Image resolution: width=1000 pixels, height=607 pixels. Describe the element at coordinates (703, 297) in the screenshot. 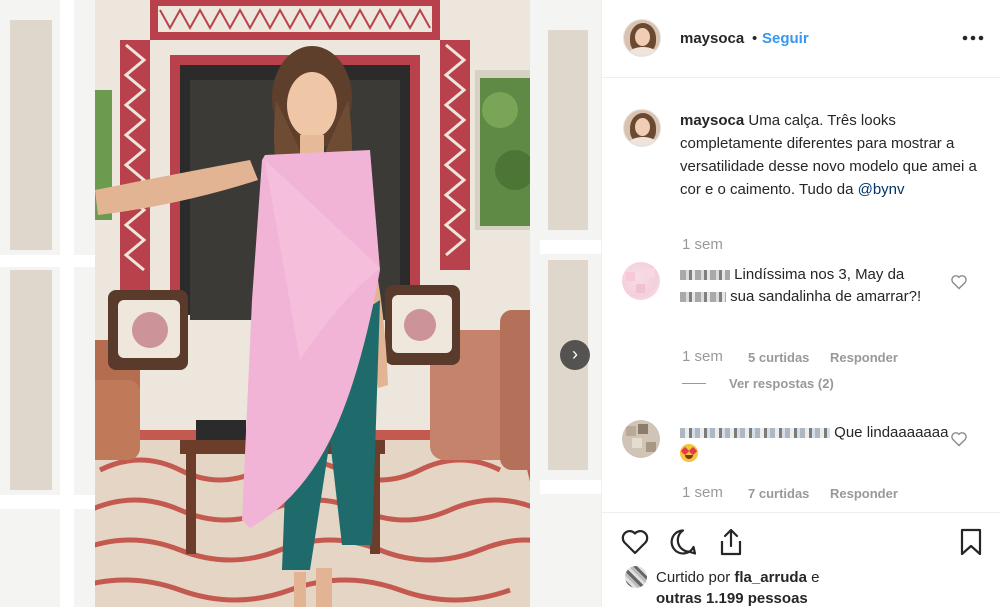

I see `blurred-text` at that location.